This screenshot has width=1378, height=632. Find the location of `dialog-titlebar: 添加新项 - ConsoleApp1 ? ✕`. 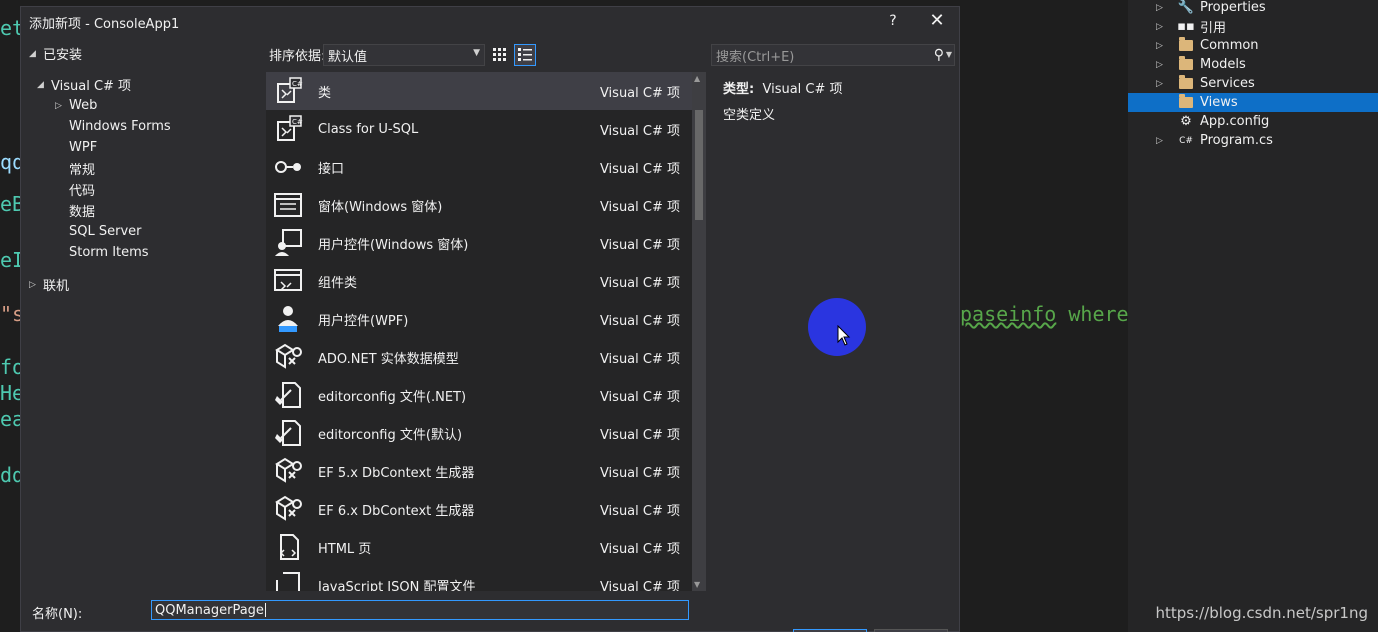

dialog-titlebar: 添加新项 - ConsoleApp1 ? ✕ is located at coordinates (490, 22).